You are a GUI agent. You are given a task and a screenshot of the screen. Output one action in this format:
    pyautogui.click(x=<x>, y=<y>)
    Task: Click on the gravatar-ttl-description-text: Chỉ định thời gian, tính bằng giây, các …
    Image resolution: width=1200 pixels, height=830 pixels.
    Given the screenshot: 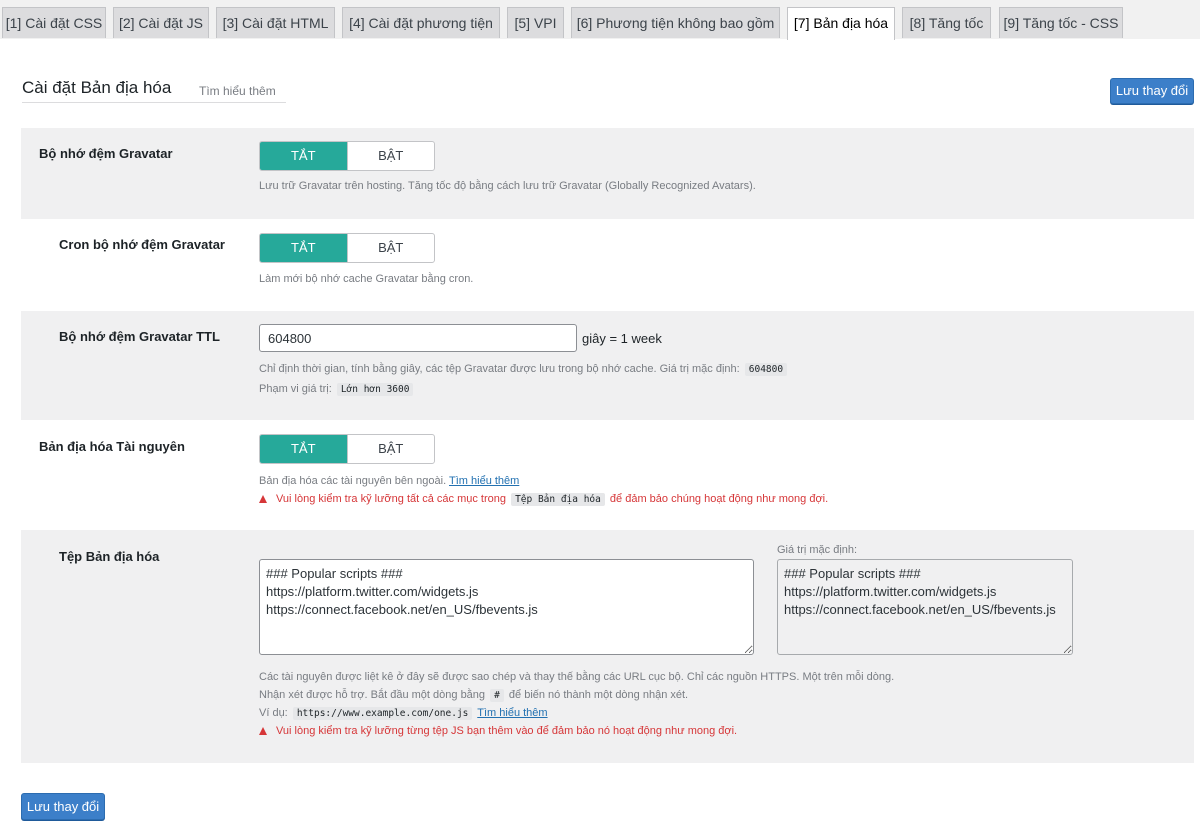 What is the action you would take?
    pyautogui.click(x=499, y=369)
    